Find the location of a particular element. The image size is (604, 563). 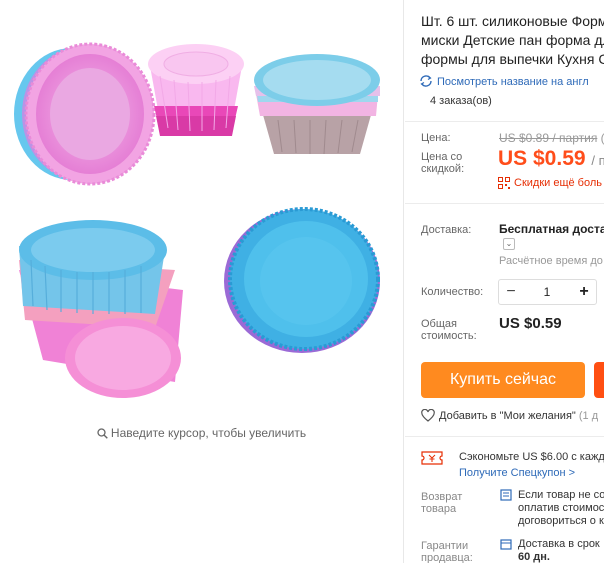

translate-icon is located at coordinates (426, 81).